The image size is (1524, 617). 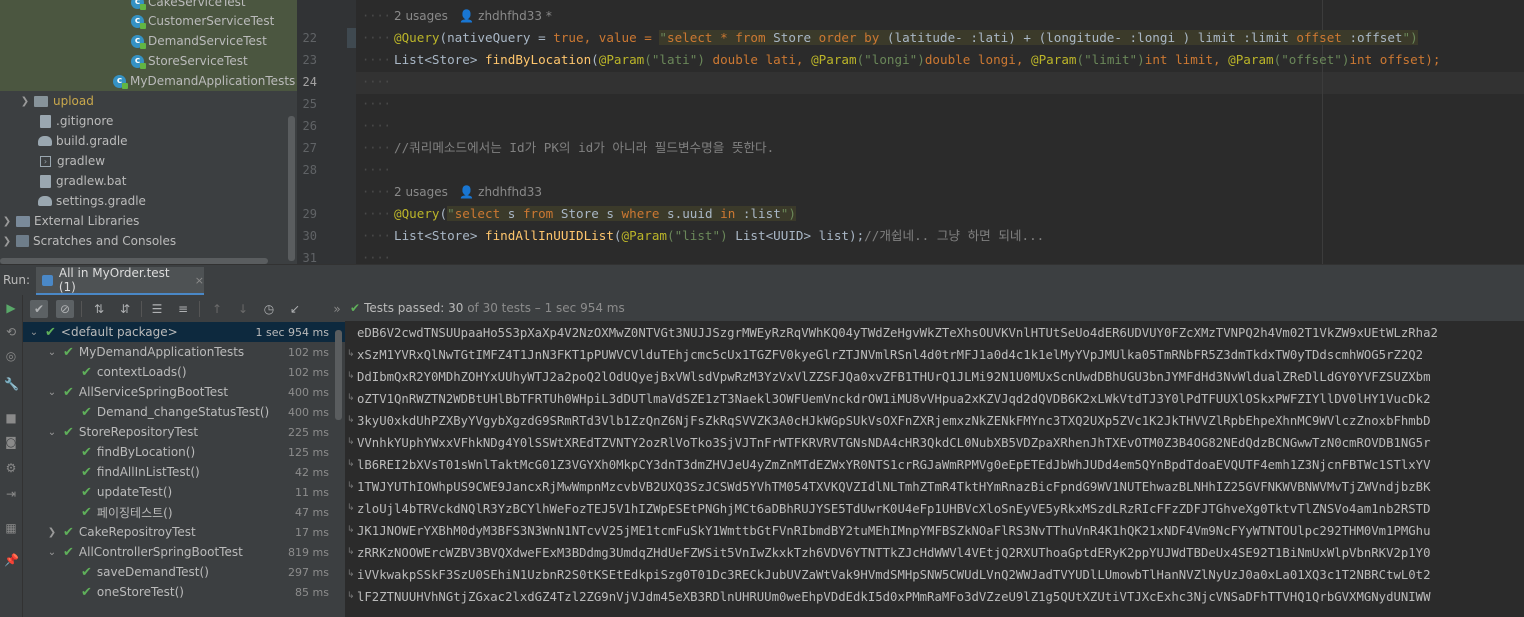 I want to click on test-tree-row: ✔ saveDemandTest() 297 ms, so click(x=184, y=572).